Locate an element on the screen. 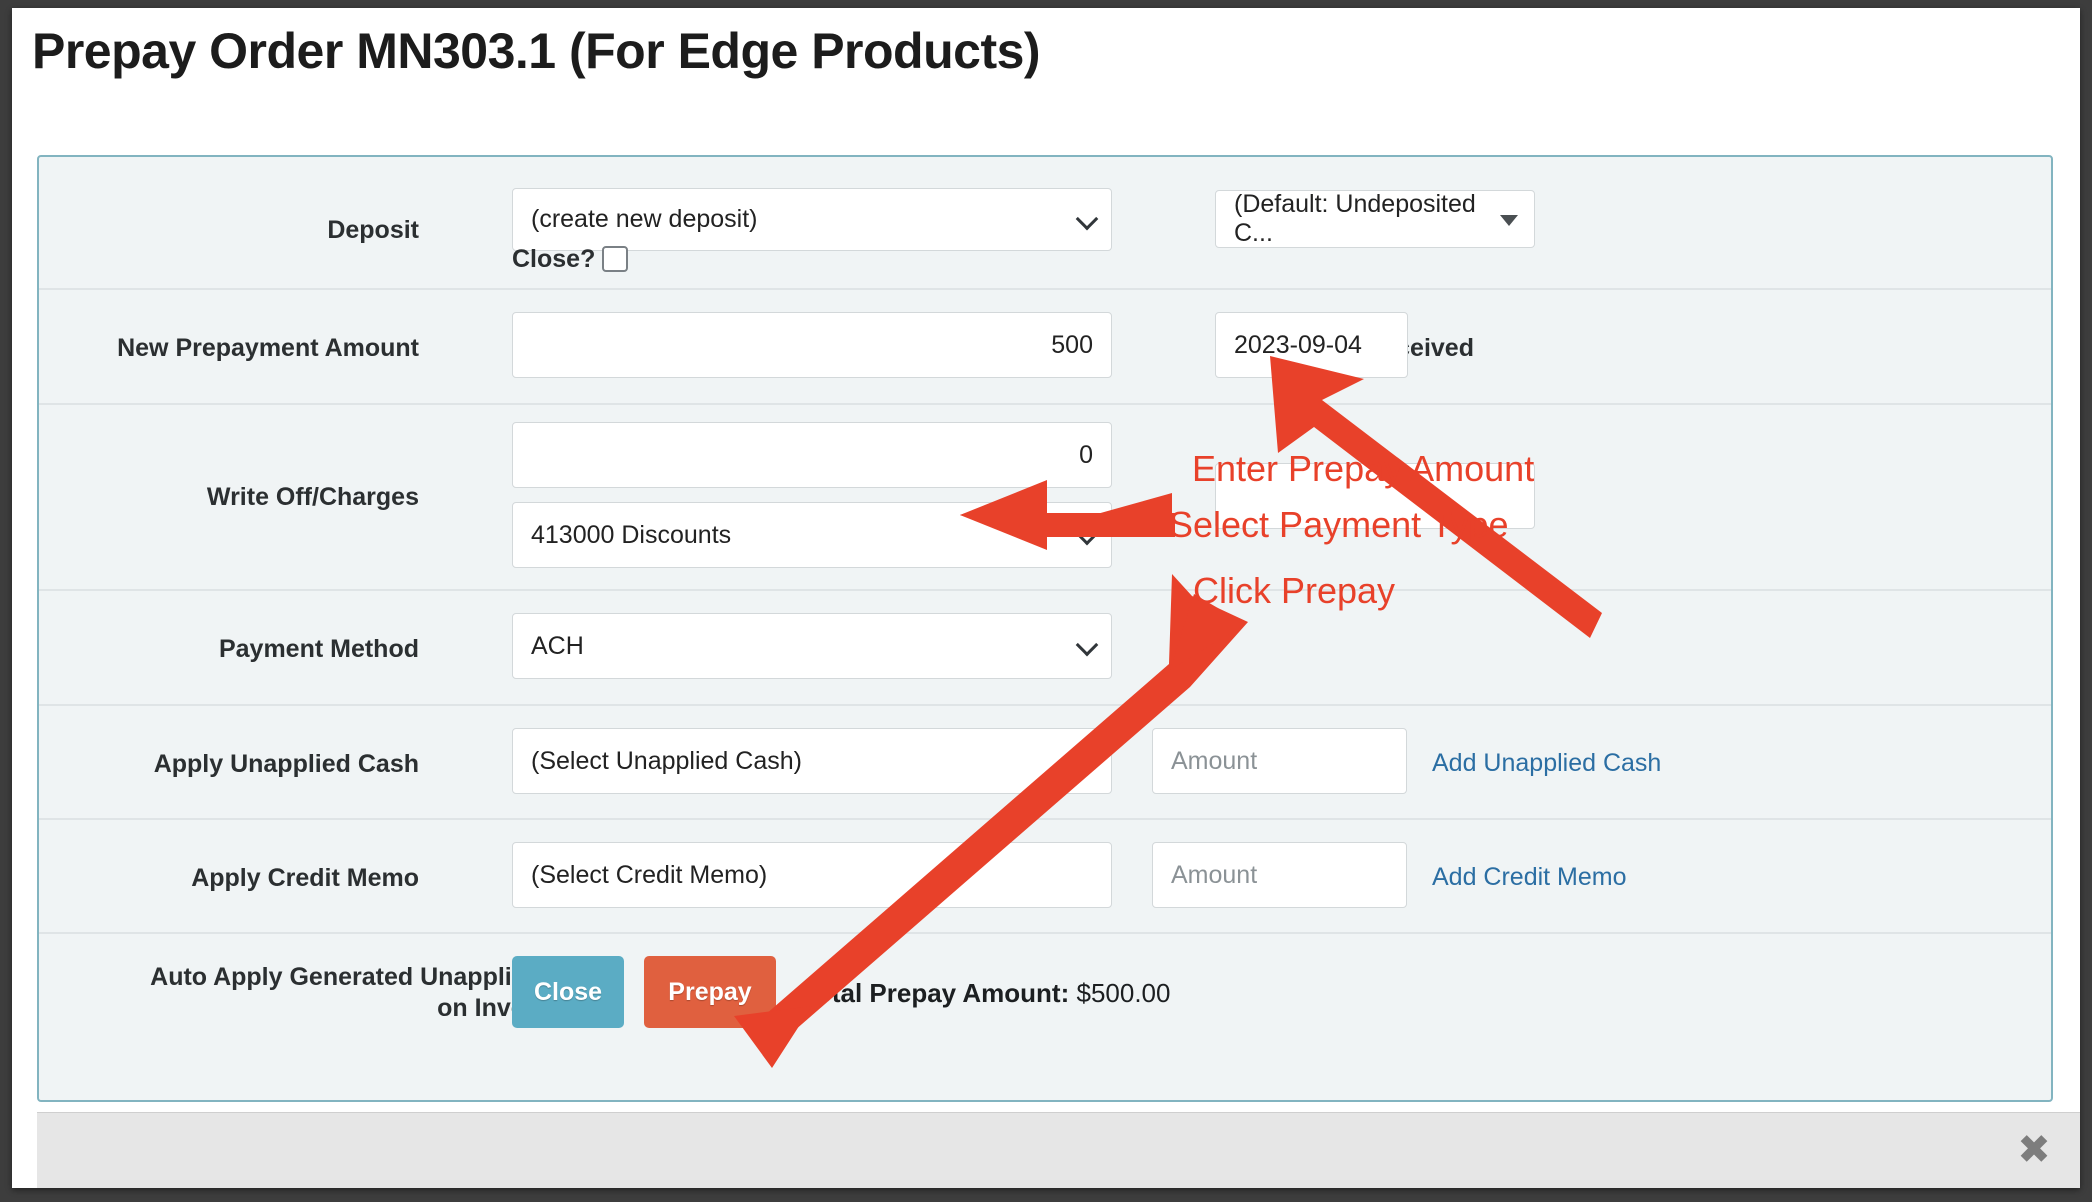 This screenshot has height=1202, width=2092. prepay-button: Prepay is located at coordinates (710, 992).